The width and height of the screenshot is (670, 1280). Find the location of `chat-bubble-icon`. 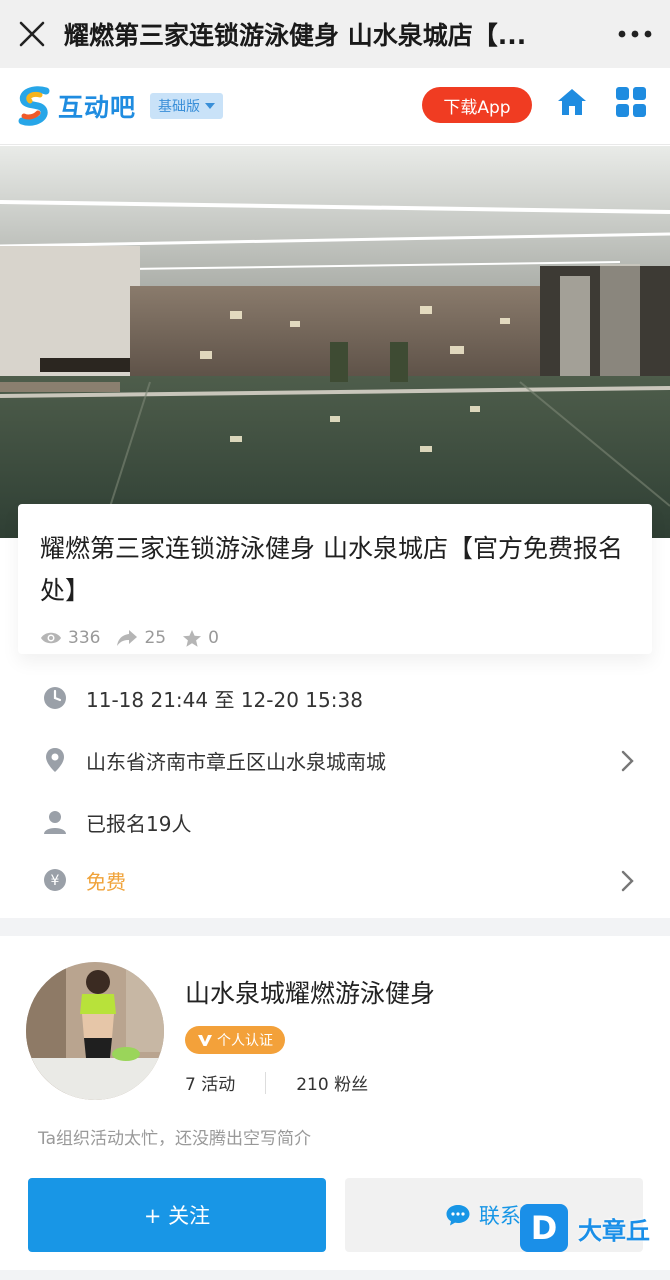

chat-bubble-icon is located at coordinates (458, 1215).